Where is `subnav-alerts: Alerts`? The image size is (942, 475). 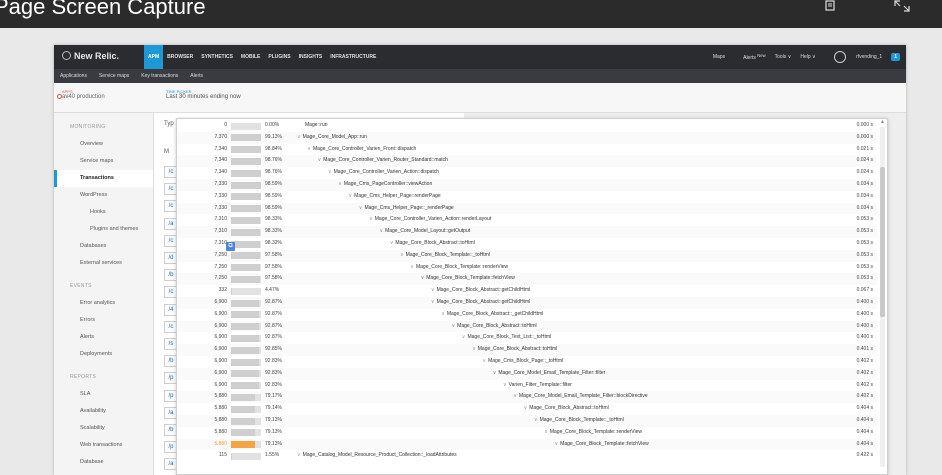
subnav-alerts: Alerts is located at coordinates (196, 76).